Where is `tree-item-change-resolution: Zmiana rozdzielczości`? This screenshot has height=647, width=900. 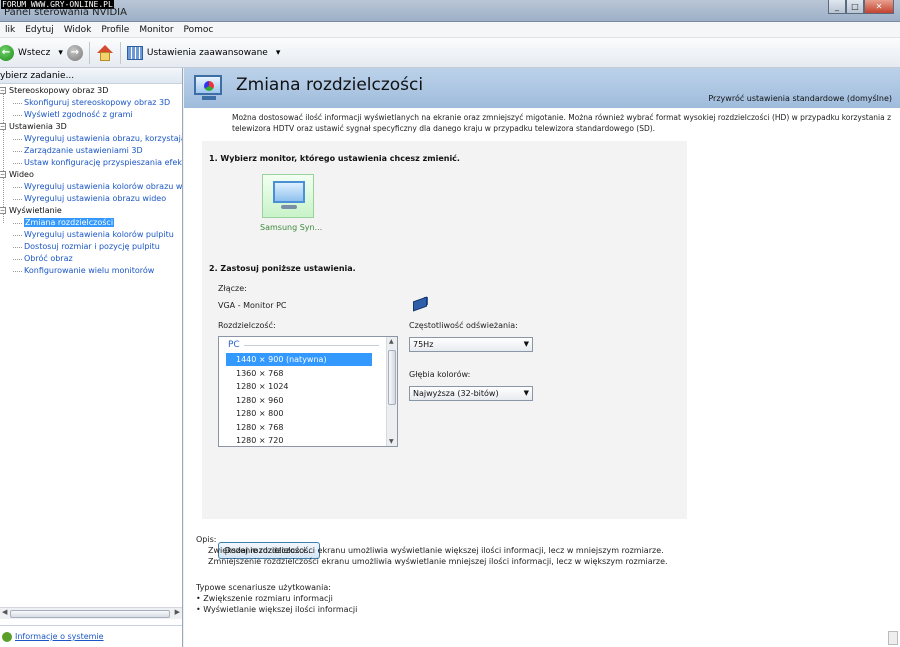 tree-item-change-resolution: Zmiana rozdzielczości is located at coordinates (91, 223).